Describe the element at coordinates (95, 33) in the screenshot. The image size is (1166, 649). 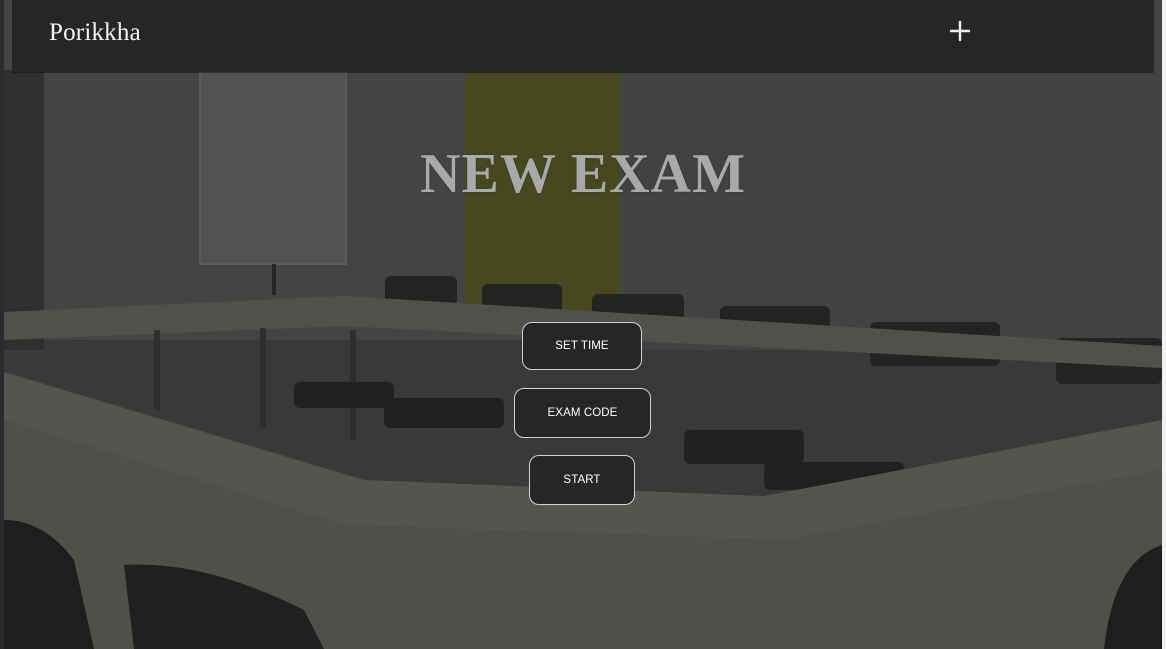
I see `brand-logo-text: Porikkha` at that location.